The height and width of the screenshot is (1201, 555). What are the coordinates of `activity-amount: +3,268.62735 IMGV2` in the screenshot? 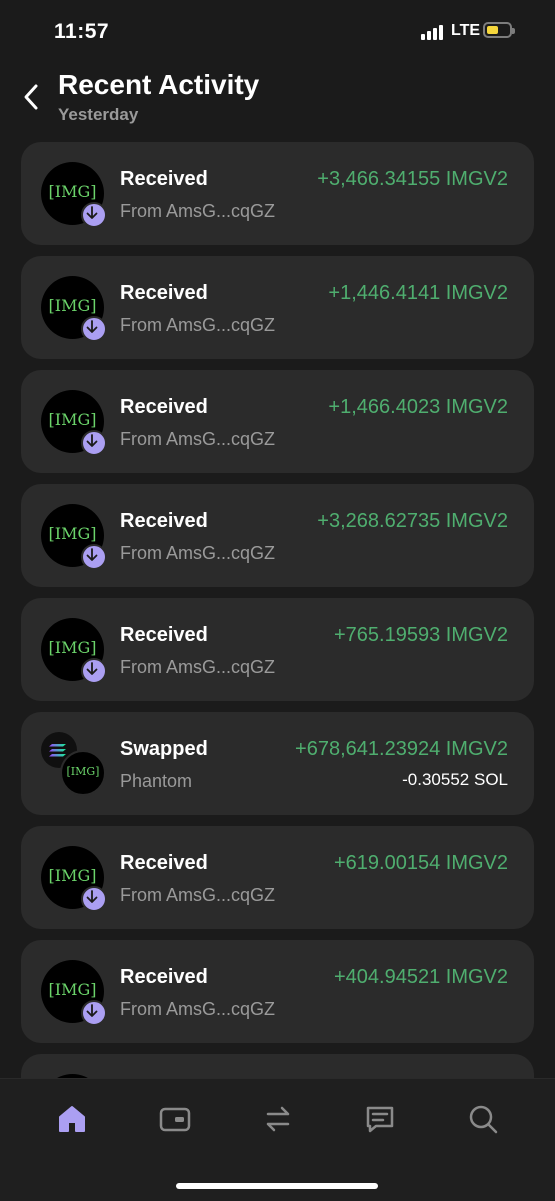 It's located at (412, 521).